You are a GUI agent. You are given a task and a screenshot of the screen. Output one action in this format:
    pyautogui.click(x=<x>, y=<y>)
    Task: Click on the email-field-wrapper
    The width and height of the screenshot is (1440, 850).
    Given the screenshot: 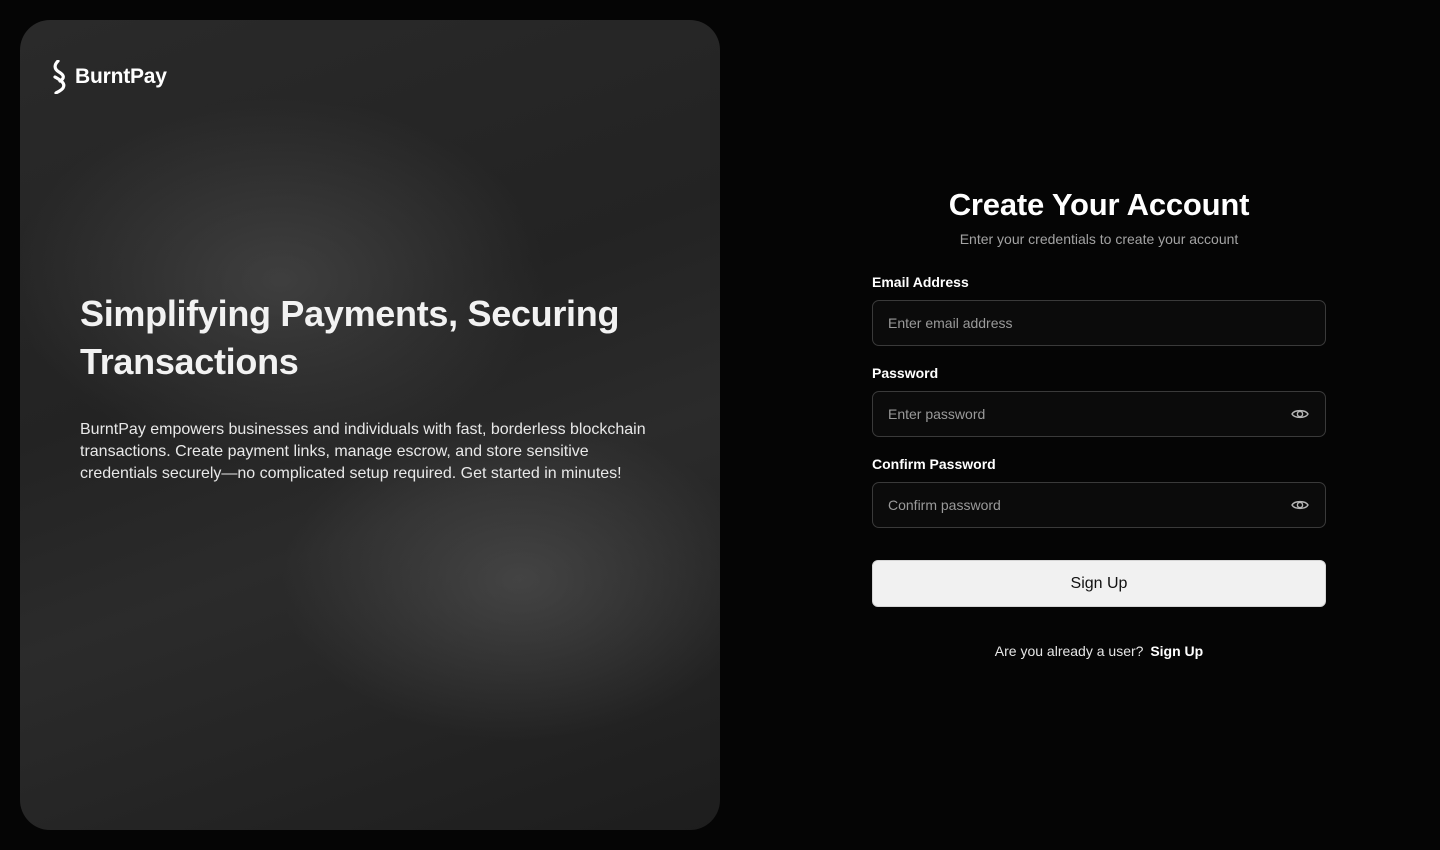 What is the action you would take?
    pyautogui.click(x=1099, y=323)
    